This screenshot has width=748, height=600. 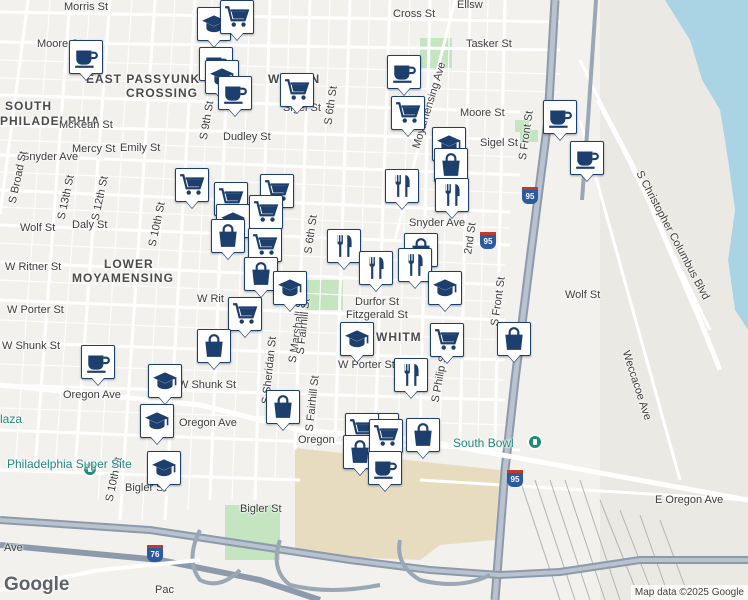 What do you see at coordinates (28, 106) in the screenshot?
I see `area-label: SOUTH` at bounding box center [28, 106].